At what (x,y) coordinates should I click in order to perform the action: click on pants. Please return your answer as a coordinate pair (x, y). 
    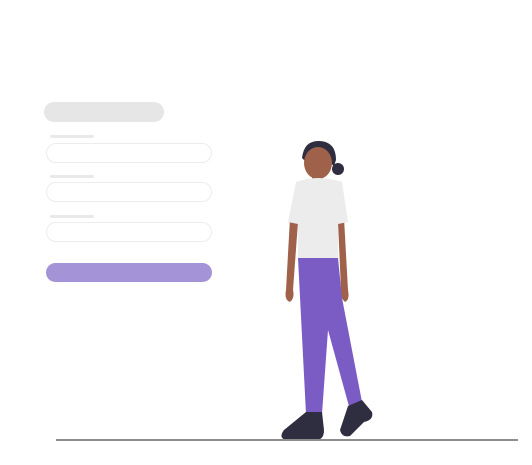
    Looking at the image, I should click on (330, 336).